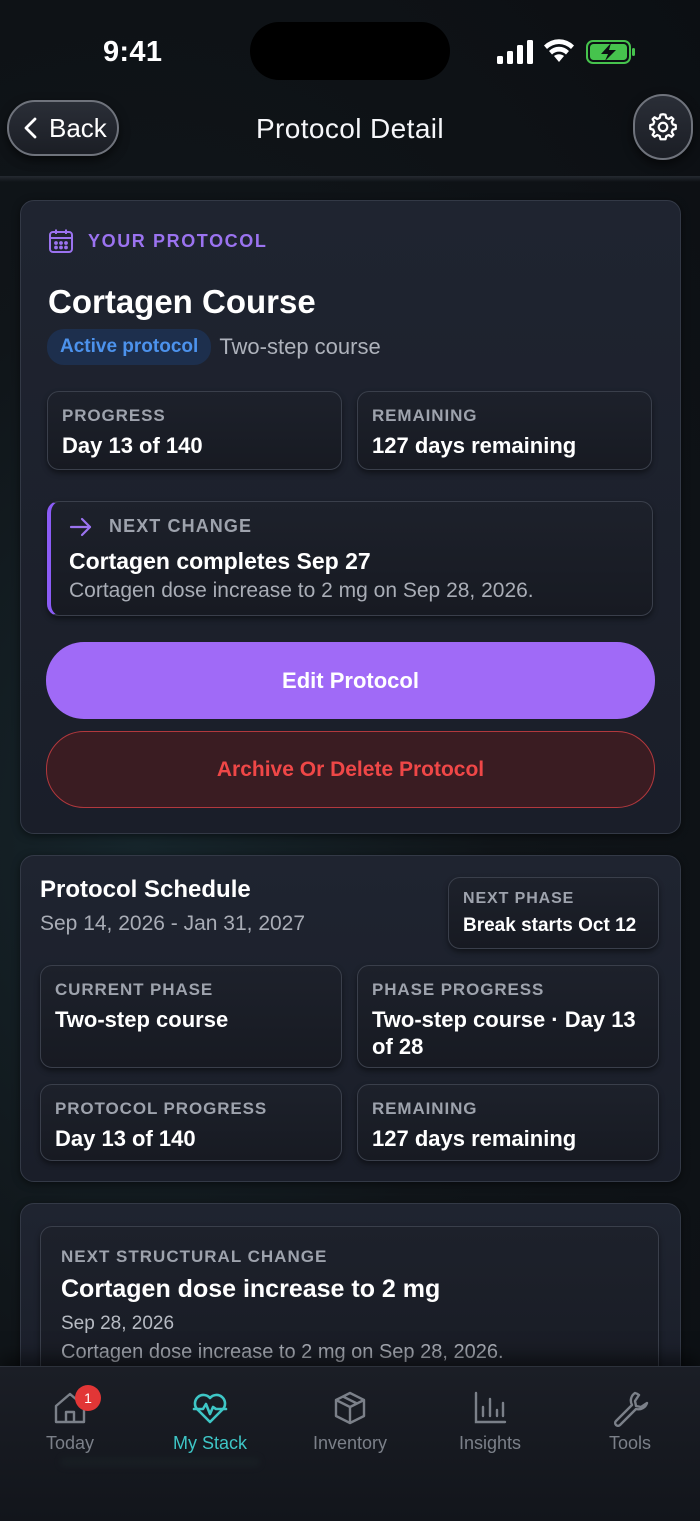  What do you see at coordinates (61, 241) in the screenshot?
I see `calendar-icon` at bounding box center [61, 241].